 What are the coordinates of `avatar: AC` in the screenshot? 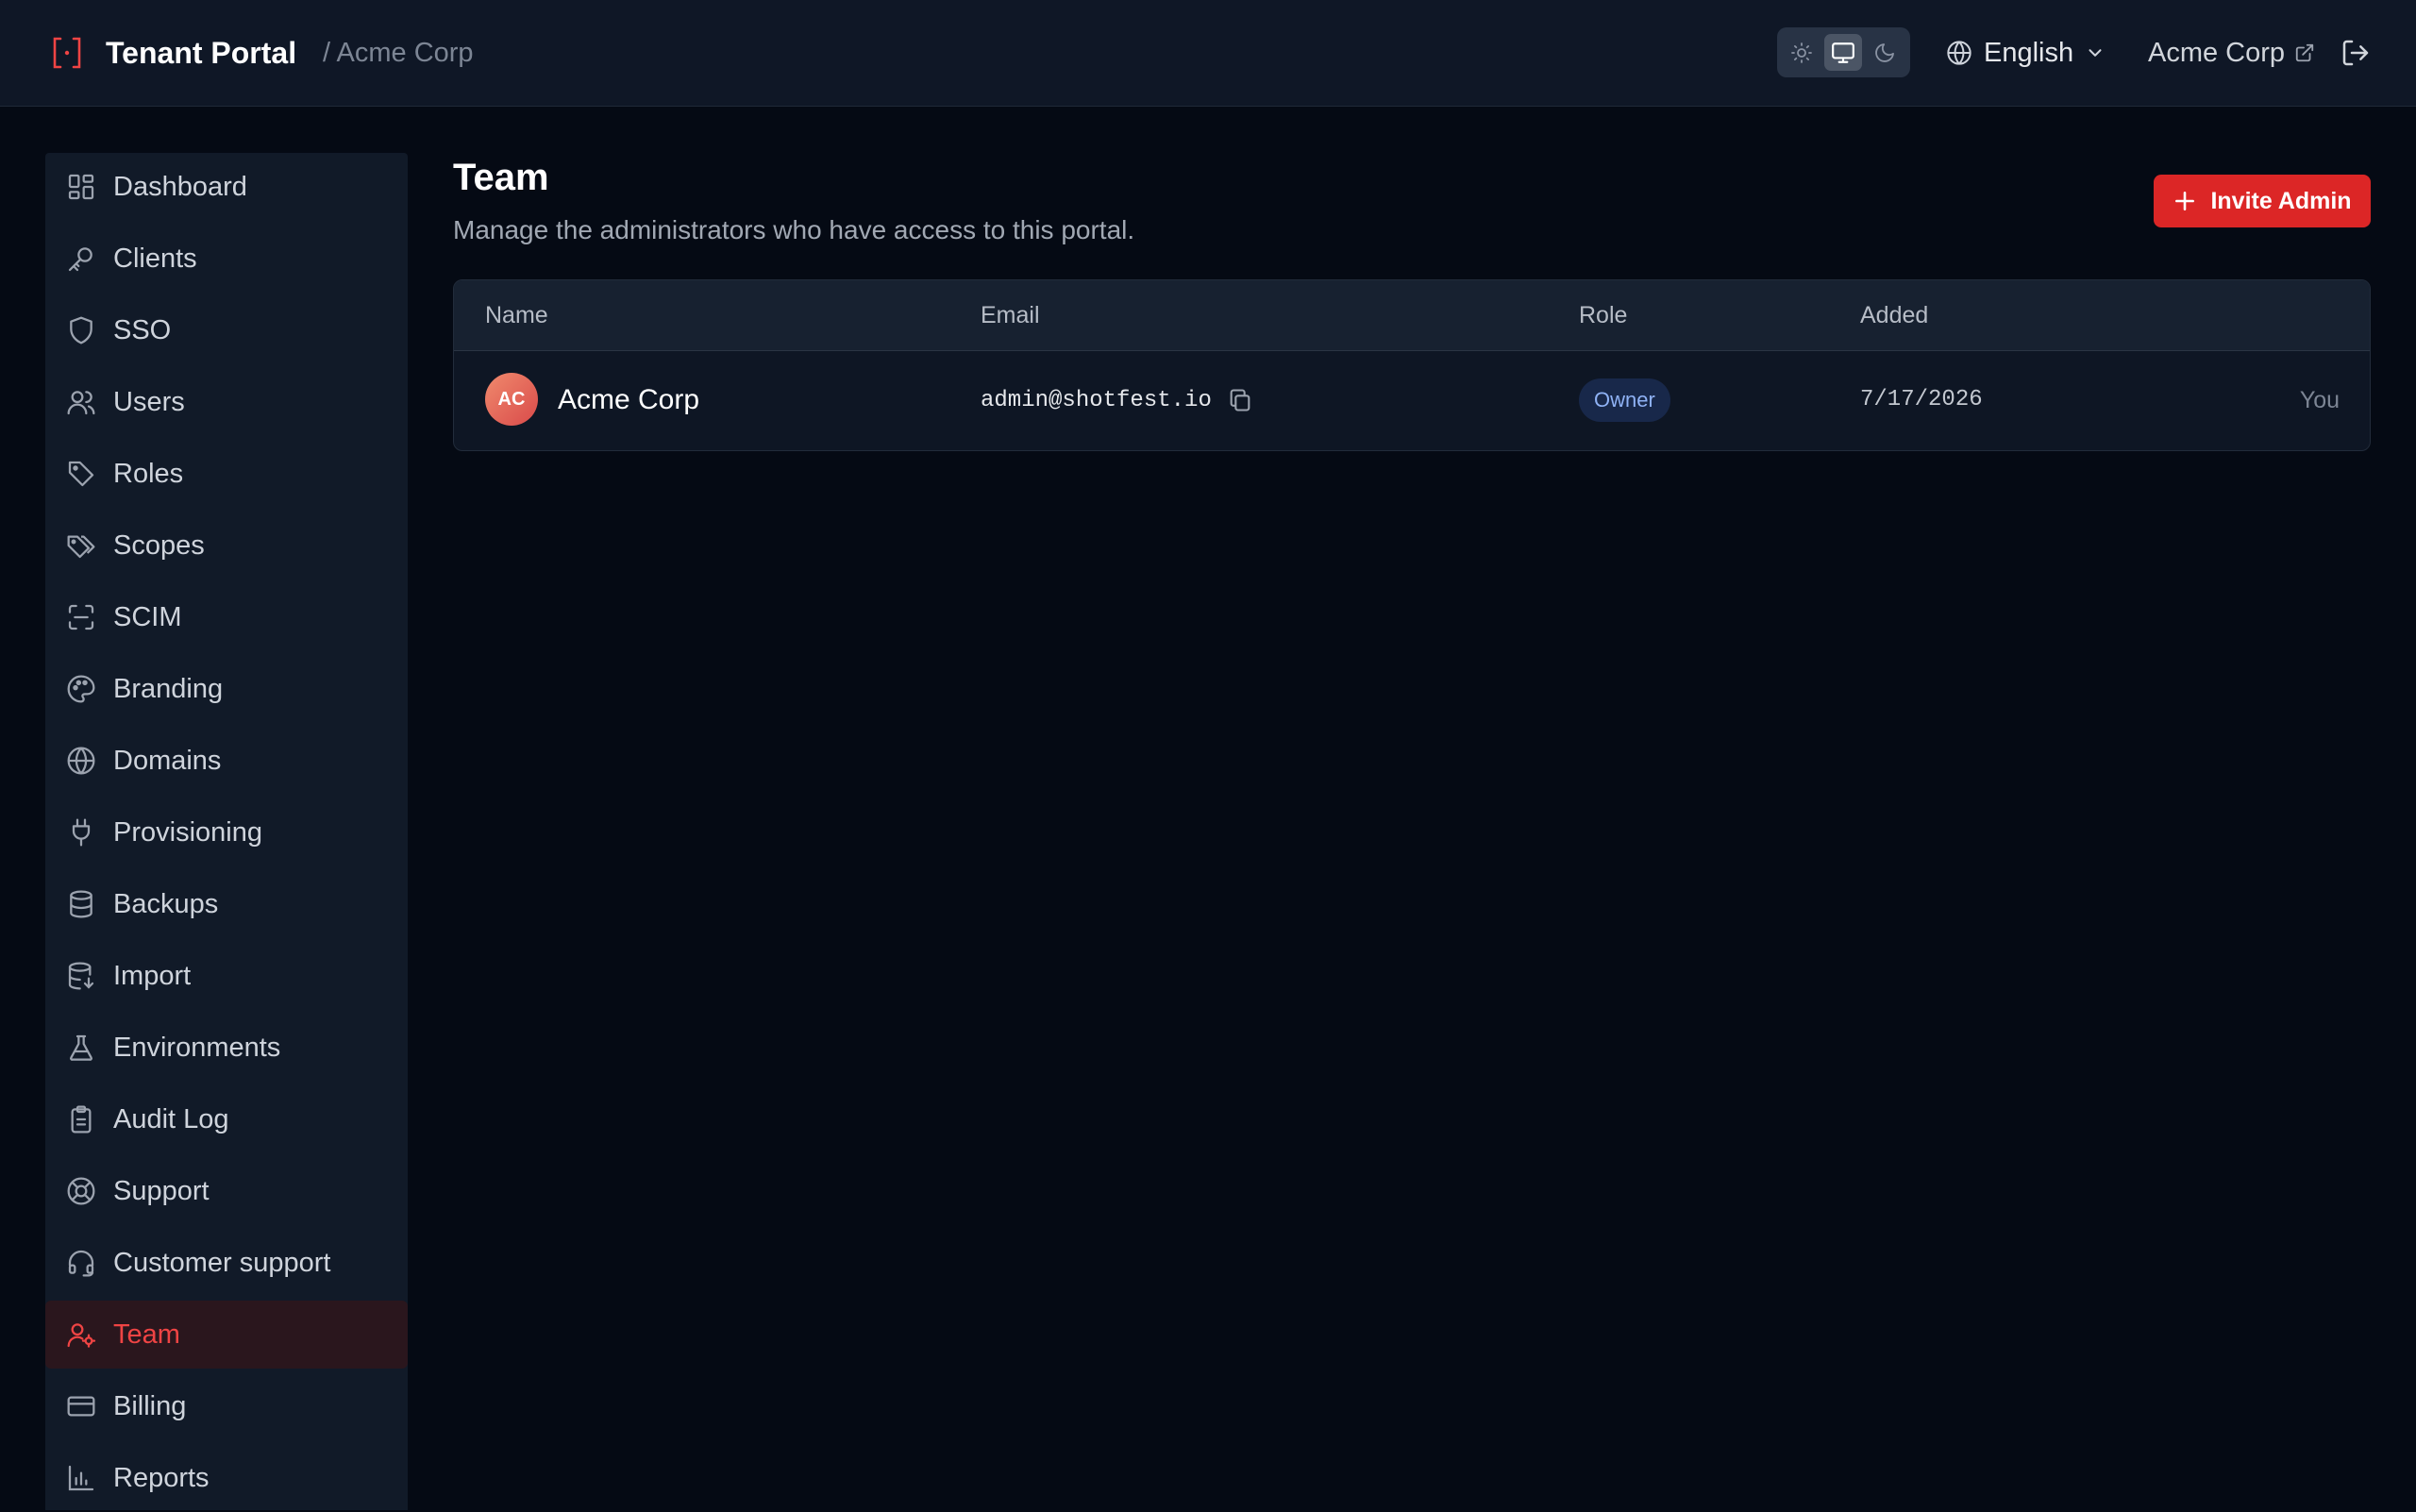 It's located at (512, 399).